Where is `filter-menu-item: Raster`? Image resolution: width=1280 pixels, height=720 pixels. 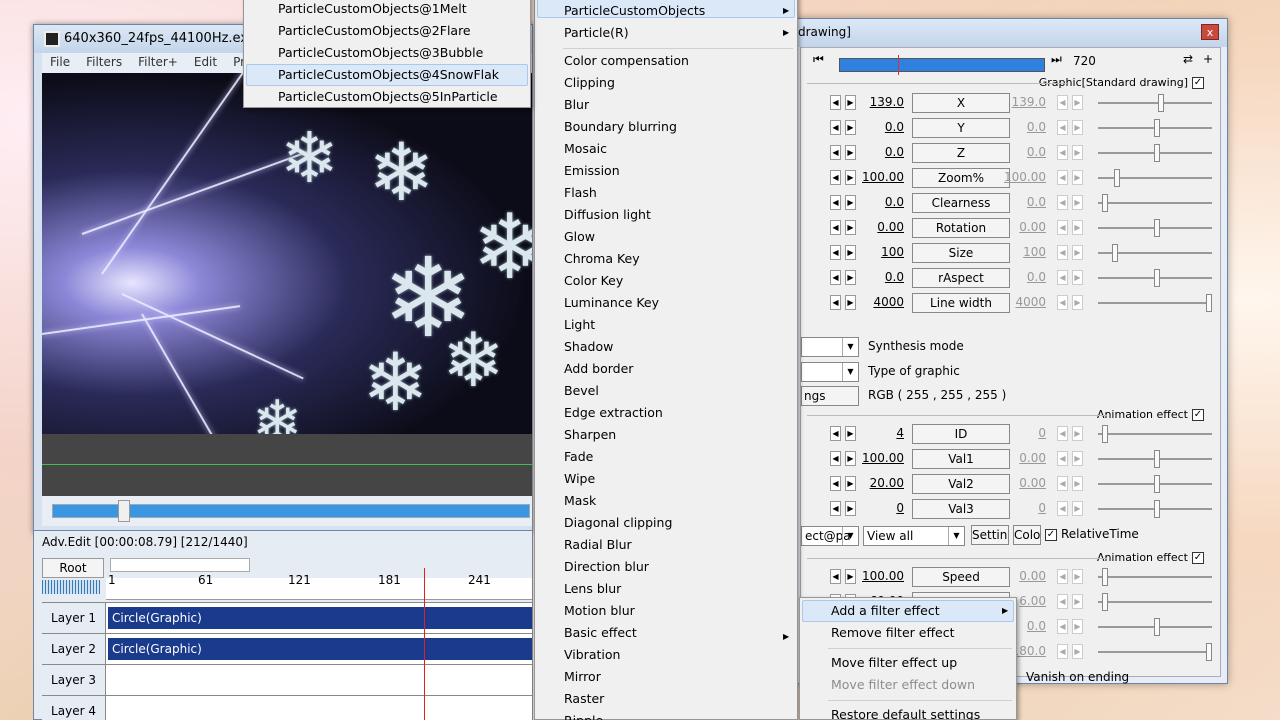 filter-menu-item: Raster is located at coordinates (584, 698).